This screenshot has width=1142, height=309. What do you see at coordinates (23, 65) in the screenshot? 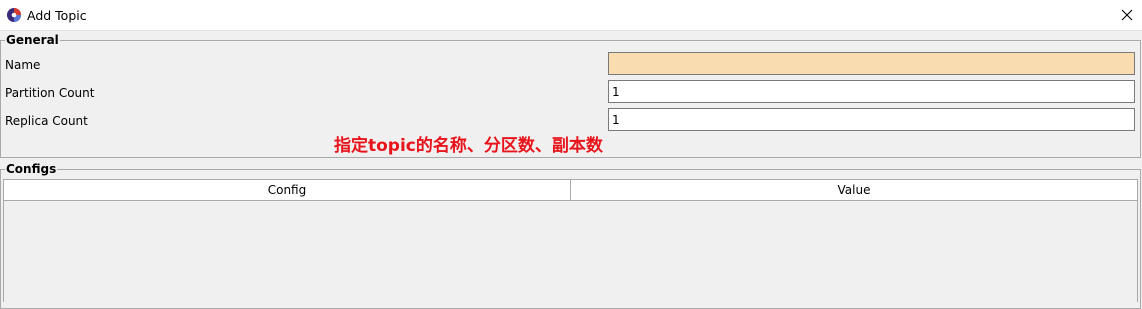
I see `name-label: Name` at bounding box center [23, 65].